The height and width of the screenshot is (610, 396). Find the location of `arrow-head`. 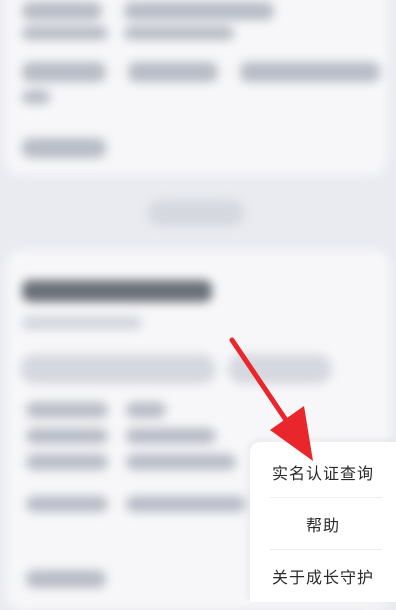

arrow-head is located at coordinates (291, 433).